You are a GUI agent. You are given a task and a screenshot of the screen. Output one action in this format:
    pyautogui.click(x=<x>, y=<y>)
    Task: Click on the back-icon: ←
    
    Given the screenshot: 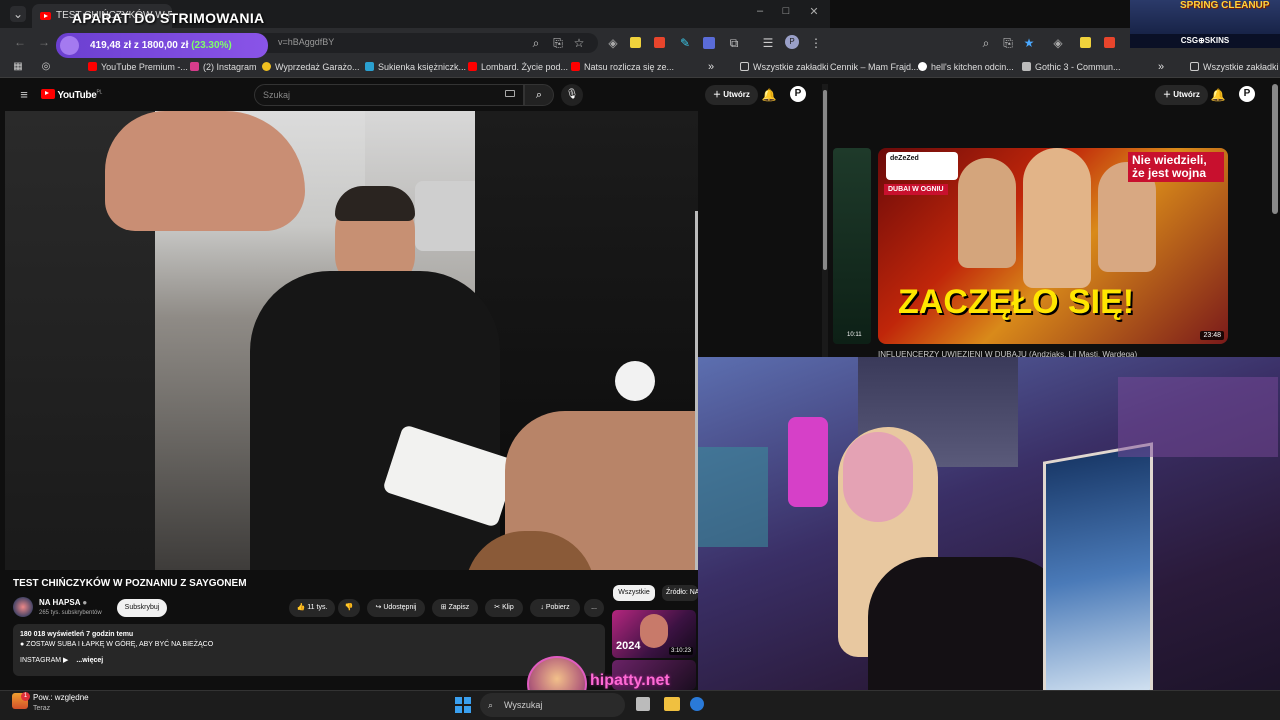 What is the action you would take?
    pyautogui.click(x=20, y=42)
    